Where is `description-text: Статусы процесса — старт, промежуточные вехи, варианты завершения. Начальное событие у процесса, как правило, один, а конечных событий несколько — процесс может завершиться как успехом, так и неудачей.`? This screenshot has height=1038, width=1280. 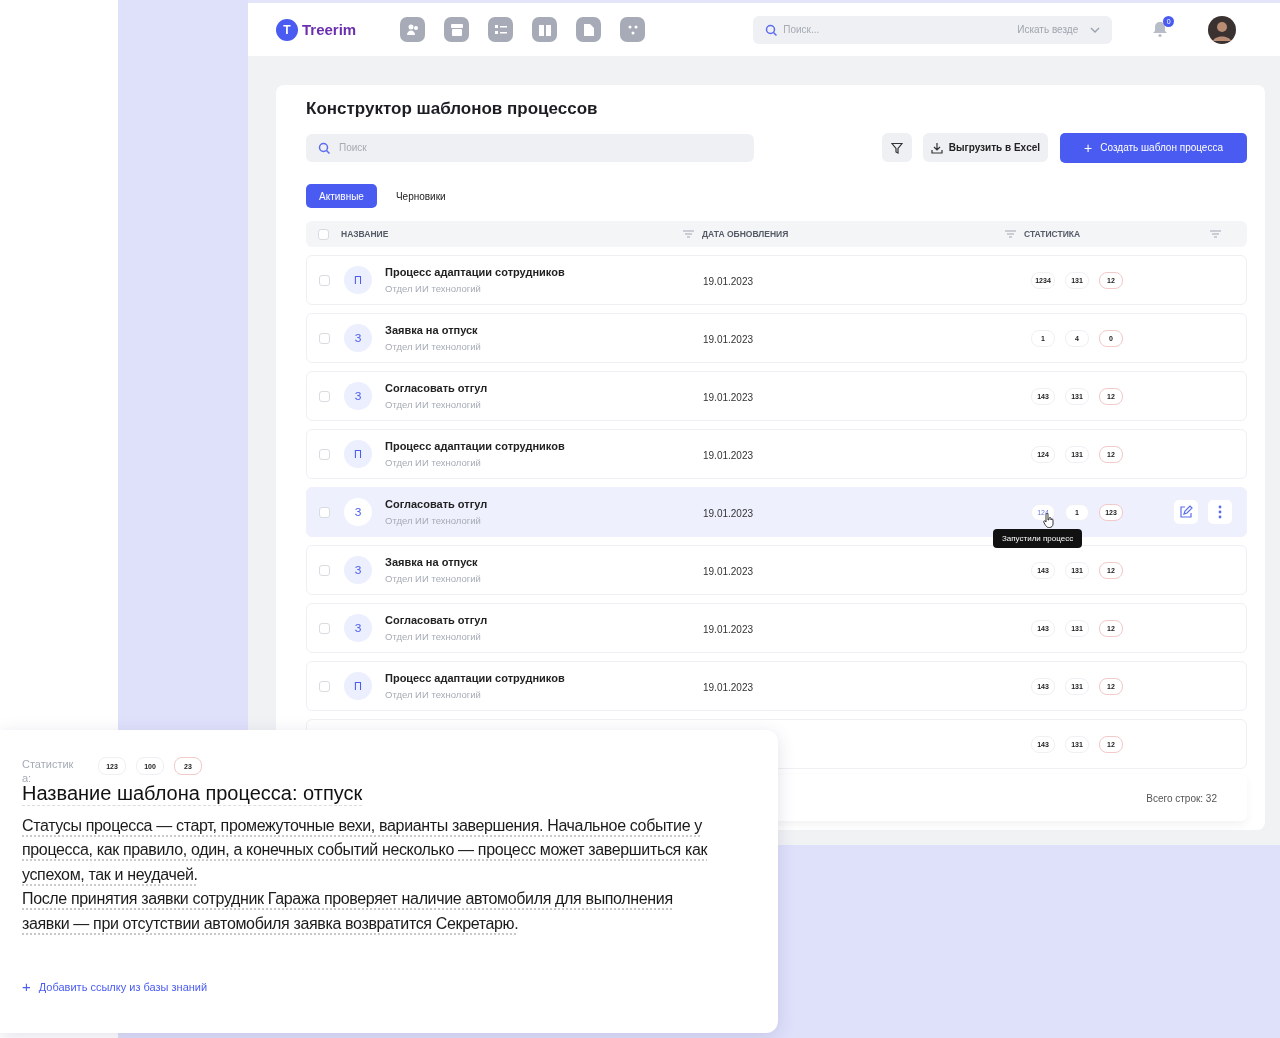
description-text: Статусы процесса — старт, промежуточные вехи, варианты завершения. Начальное событие у процесса, как правило, один, а конечных событий несколько — процесс может завершиться как успехом, так и неудачей. is located at coordinates (365, 850).